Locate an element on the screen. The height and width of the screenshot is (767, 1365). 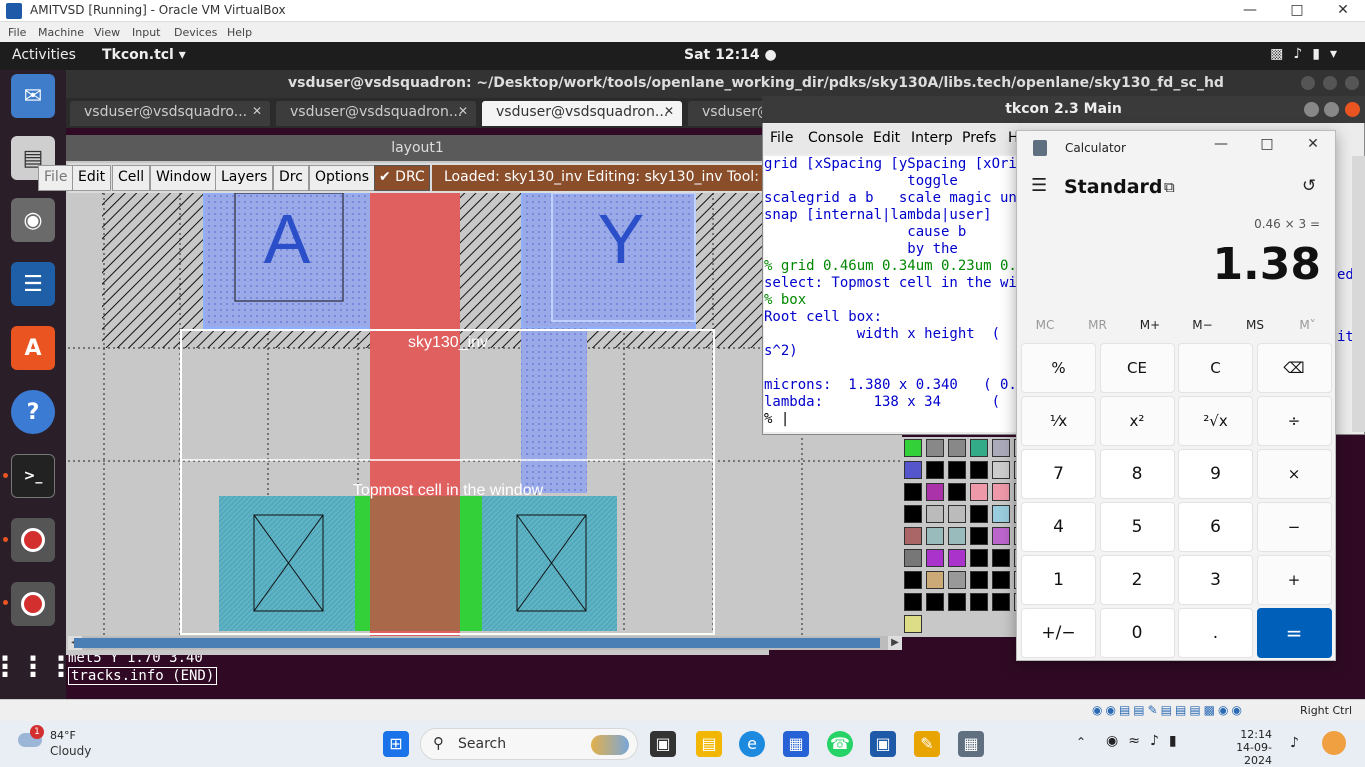
terminal-close-icon is located at coordinates (1352, 83).